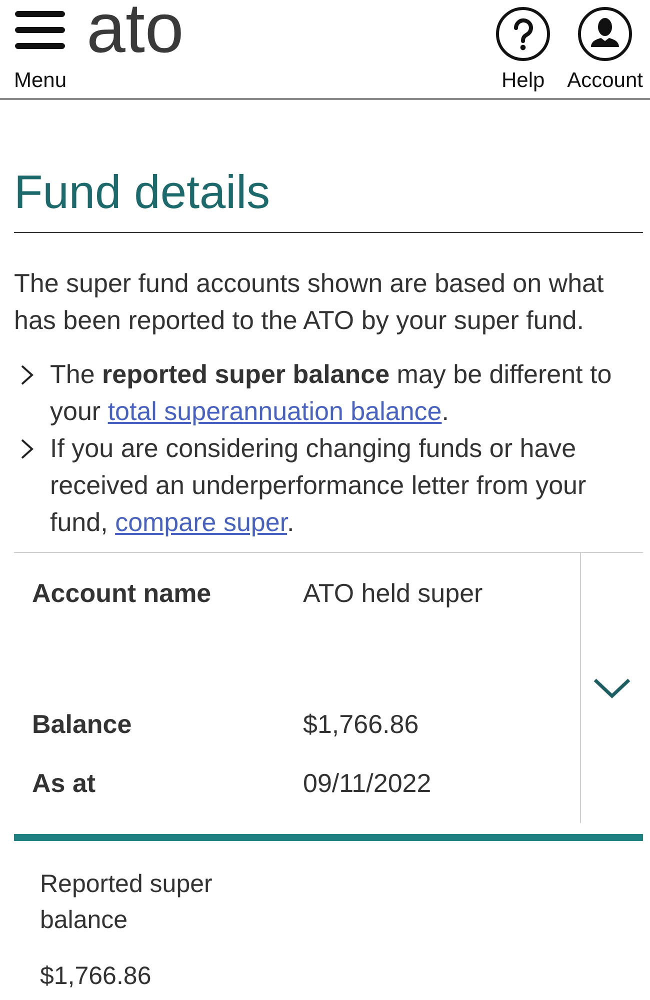  What do you see at coordinates (135, 31) in the screenshot?
I see `site-logo: ato` at bounding box center [135, 31].